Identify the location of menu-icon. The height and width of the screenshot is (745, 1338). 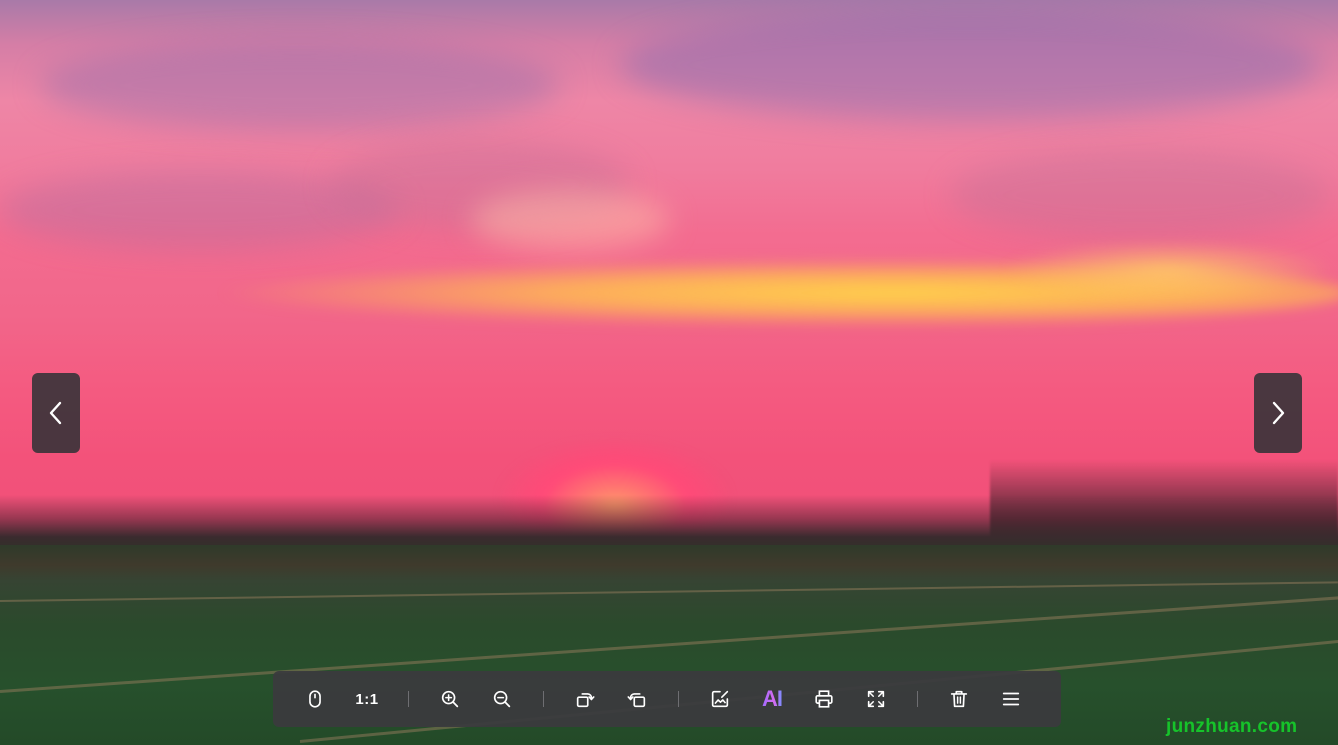
(1011, 699).